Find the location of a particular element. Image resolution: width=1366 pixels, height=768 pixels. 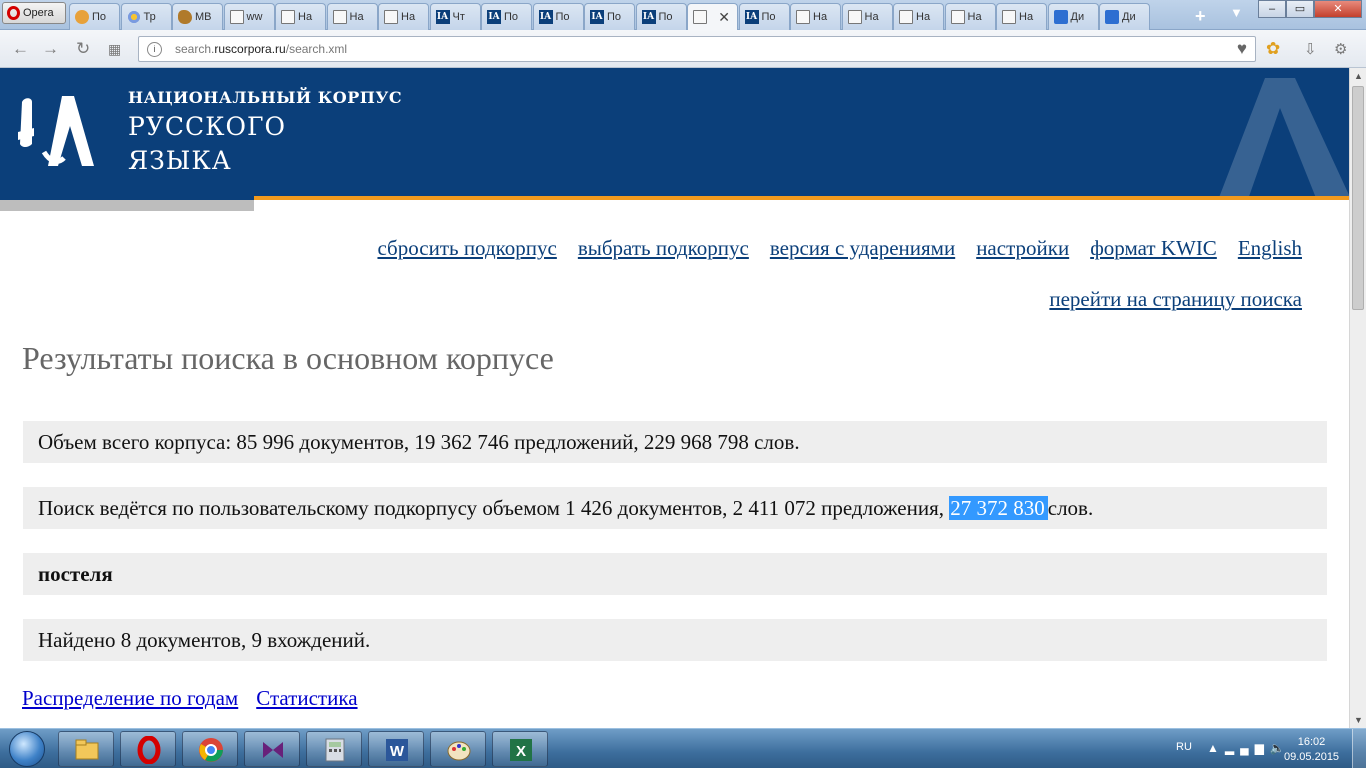

browser-tab: ww is located at coordinates (249, 16).